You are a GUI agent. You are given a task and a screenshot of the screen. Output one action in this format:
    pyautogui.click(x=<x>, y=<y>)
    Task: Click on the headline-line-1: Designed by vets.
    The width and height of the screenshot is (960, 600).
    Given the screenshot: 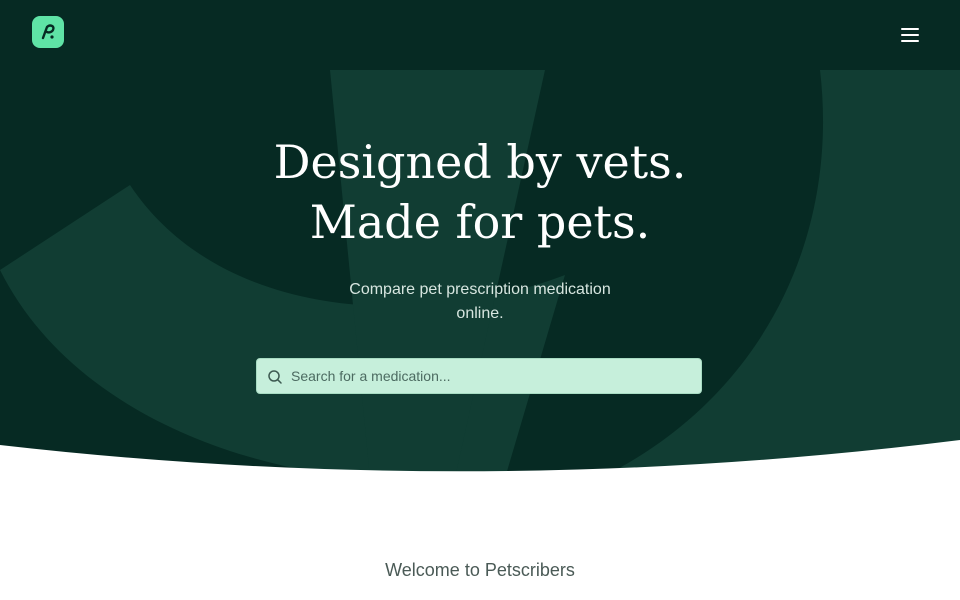 What is the action you would take?
    pyautogui.click(x=480, y=162)
    